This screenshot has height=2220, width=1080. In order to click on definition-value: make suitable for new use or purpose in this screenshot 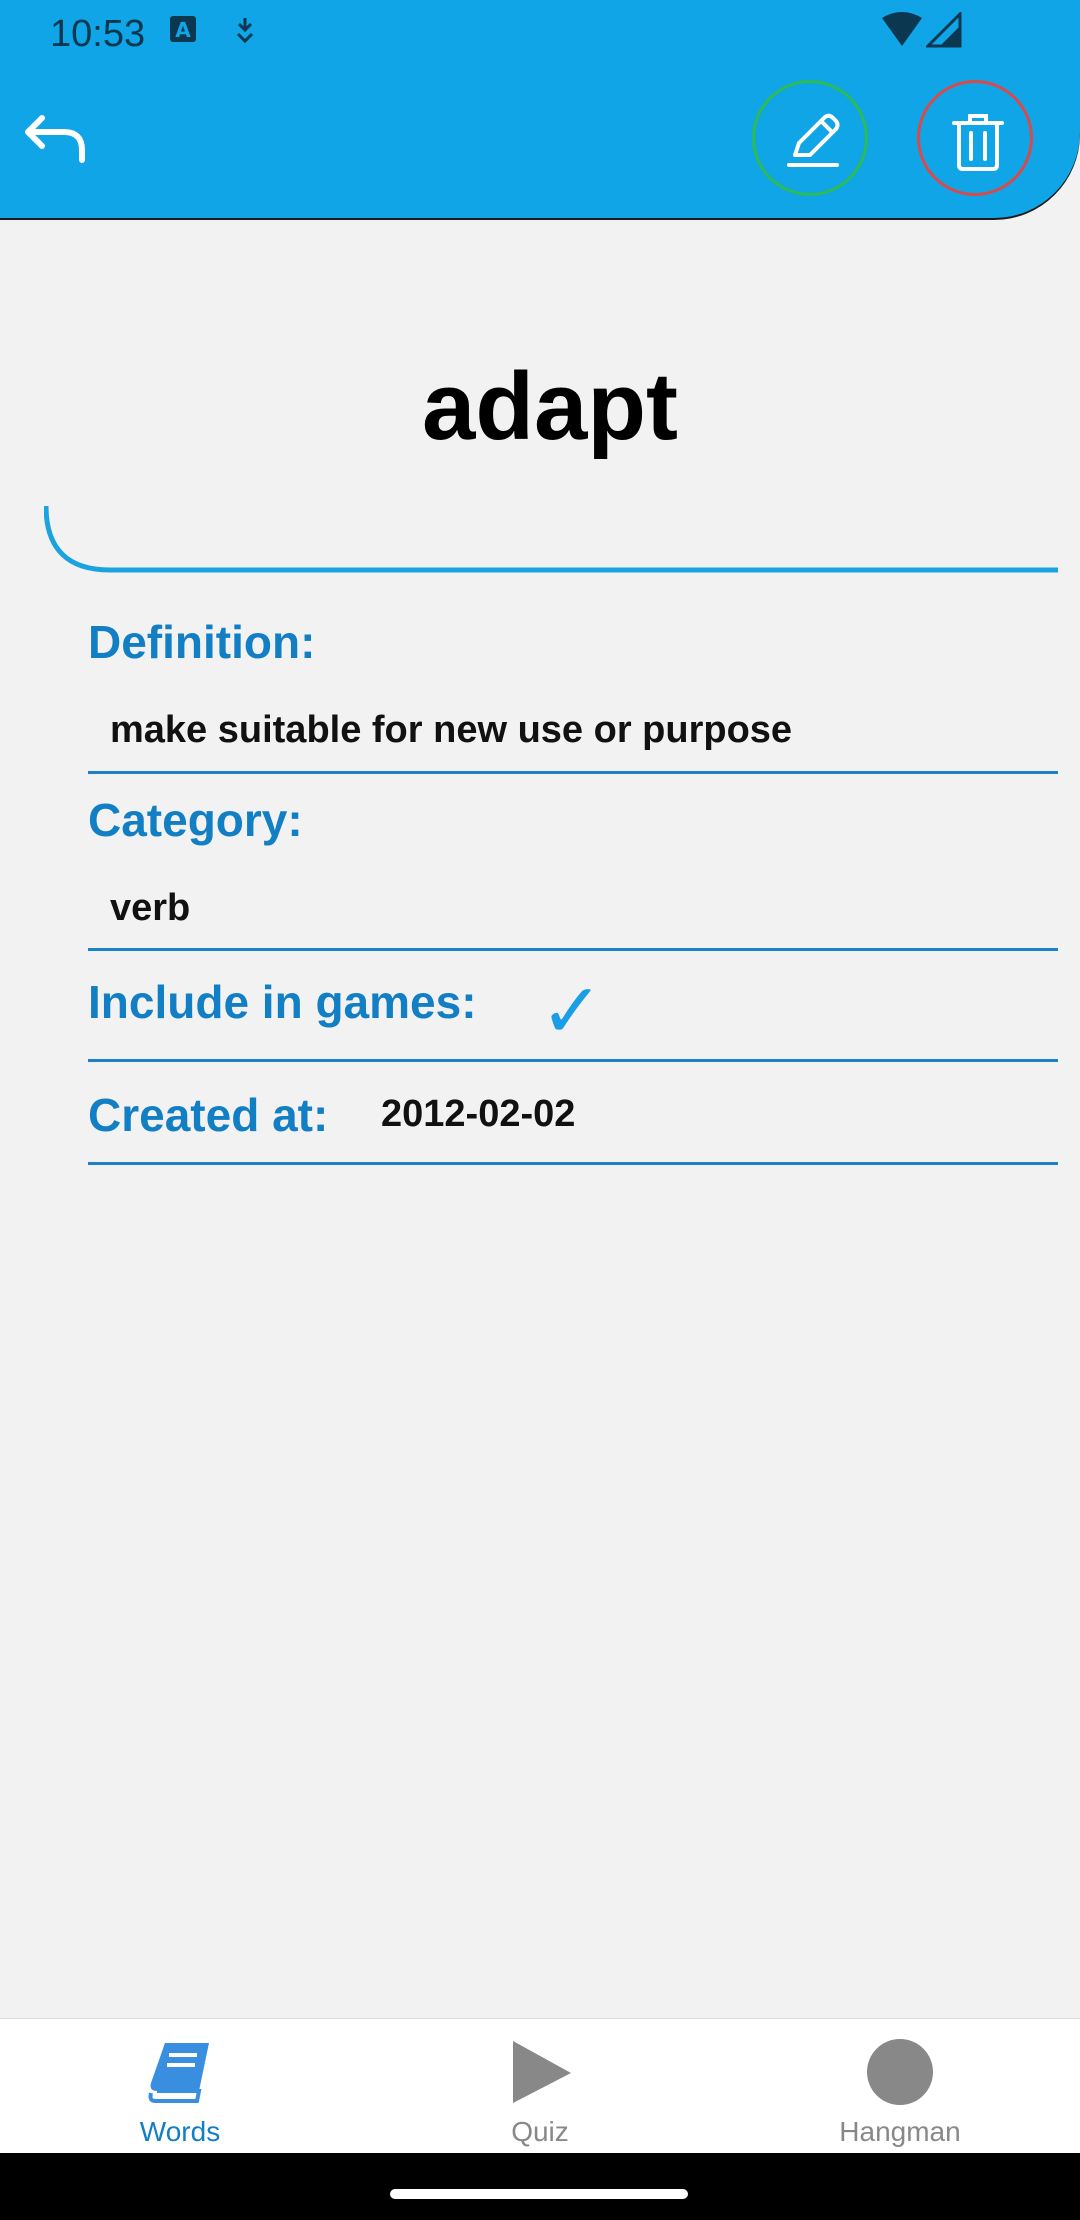, I will do `click(451, 730)`.